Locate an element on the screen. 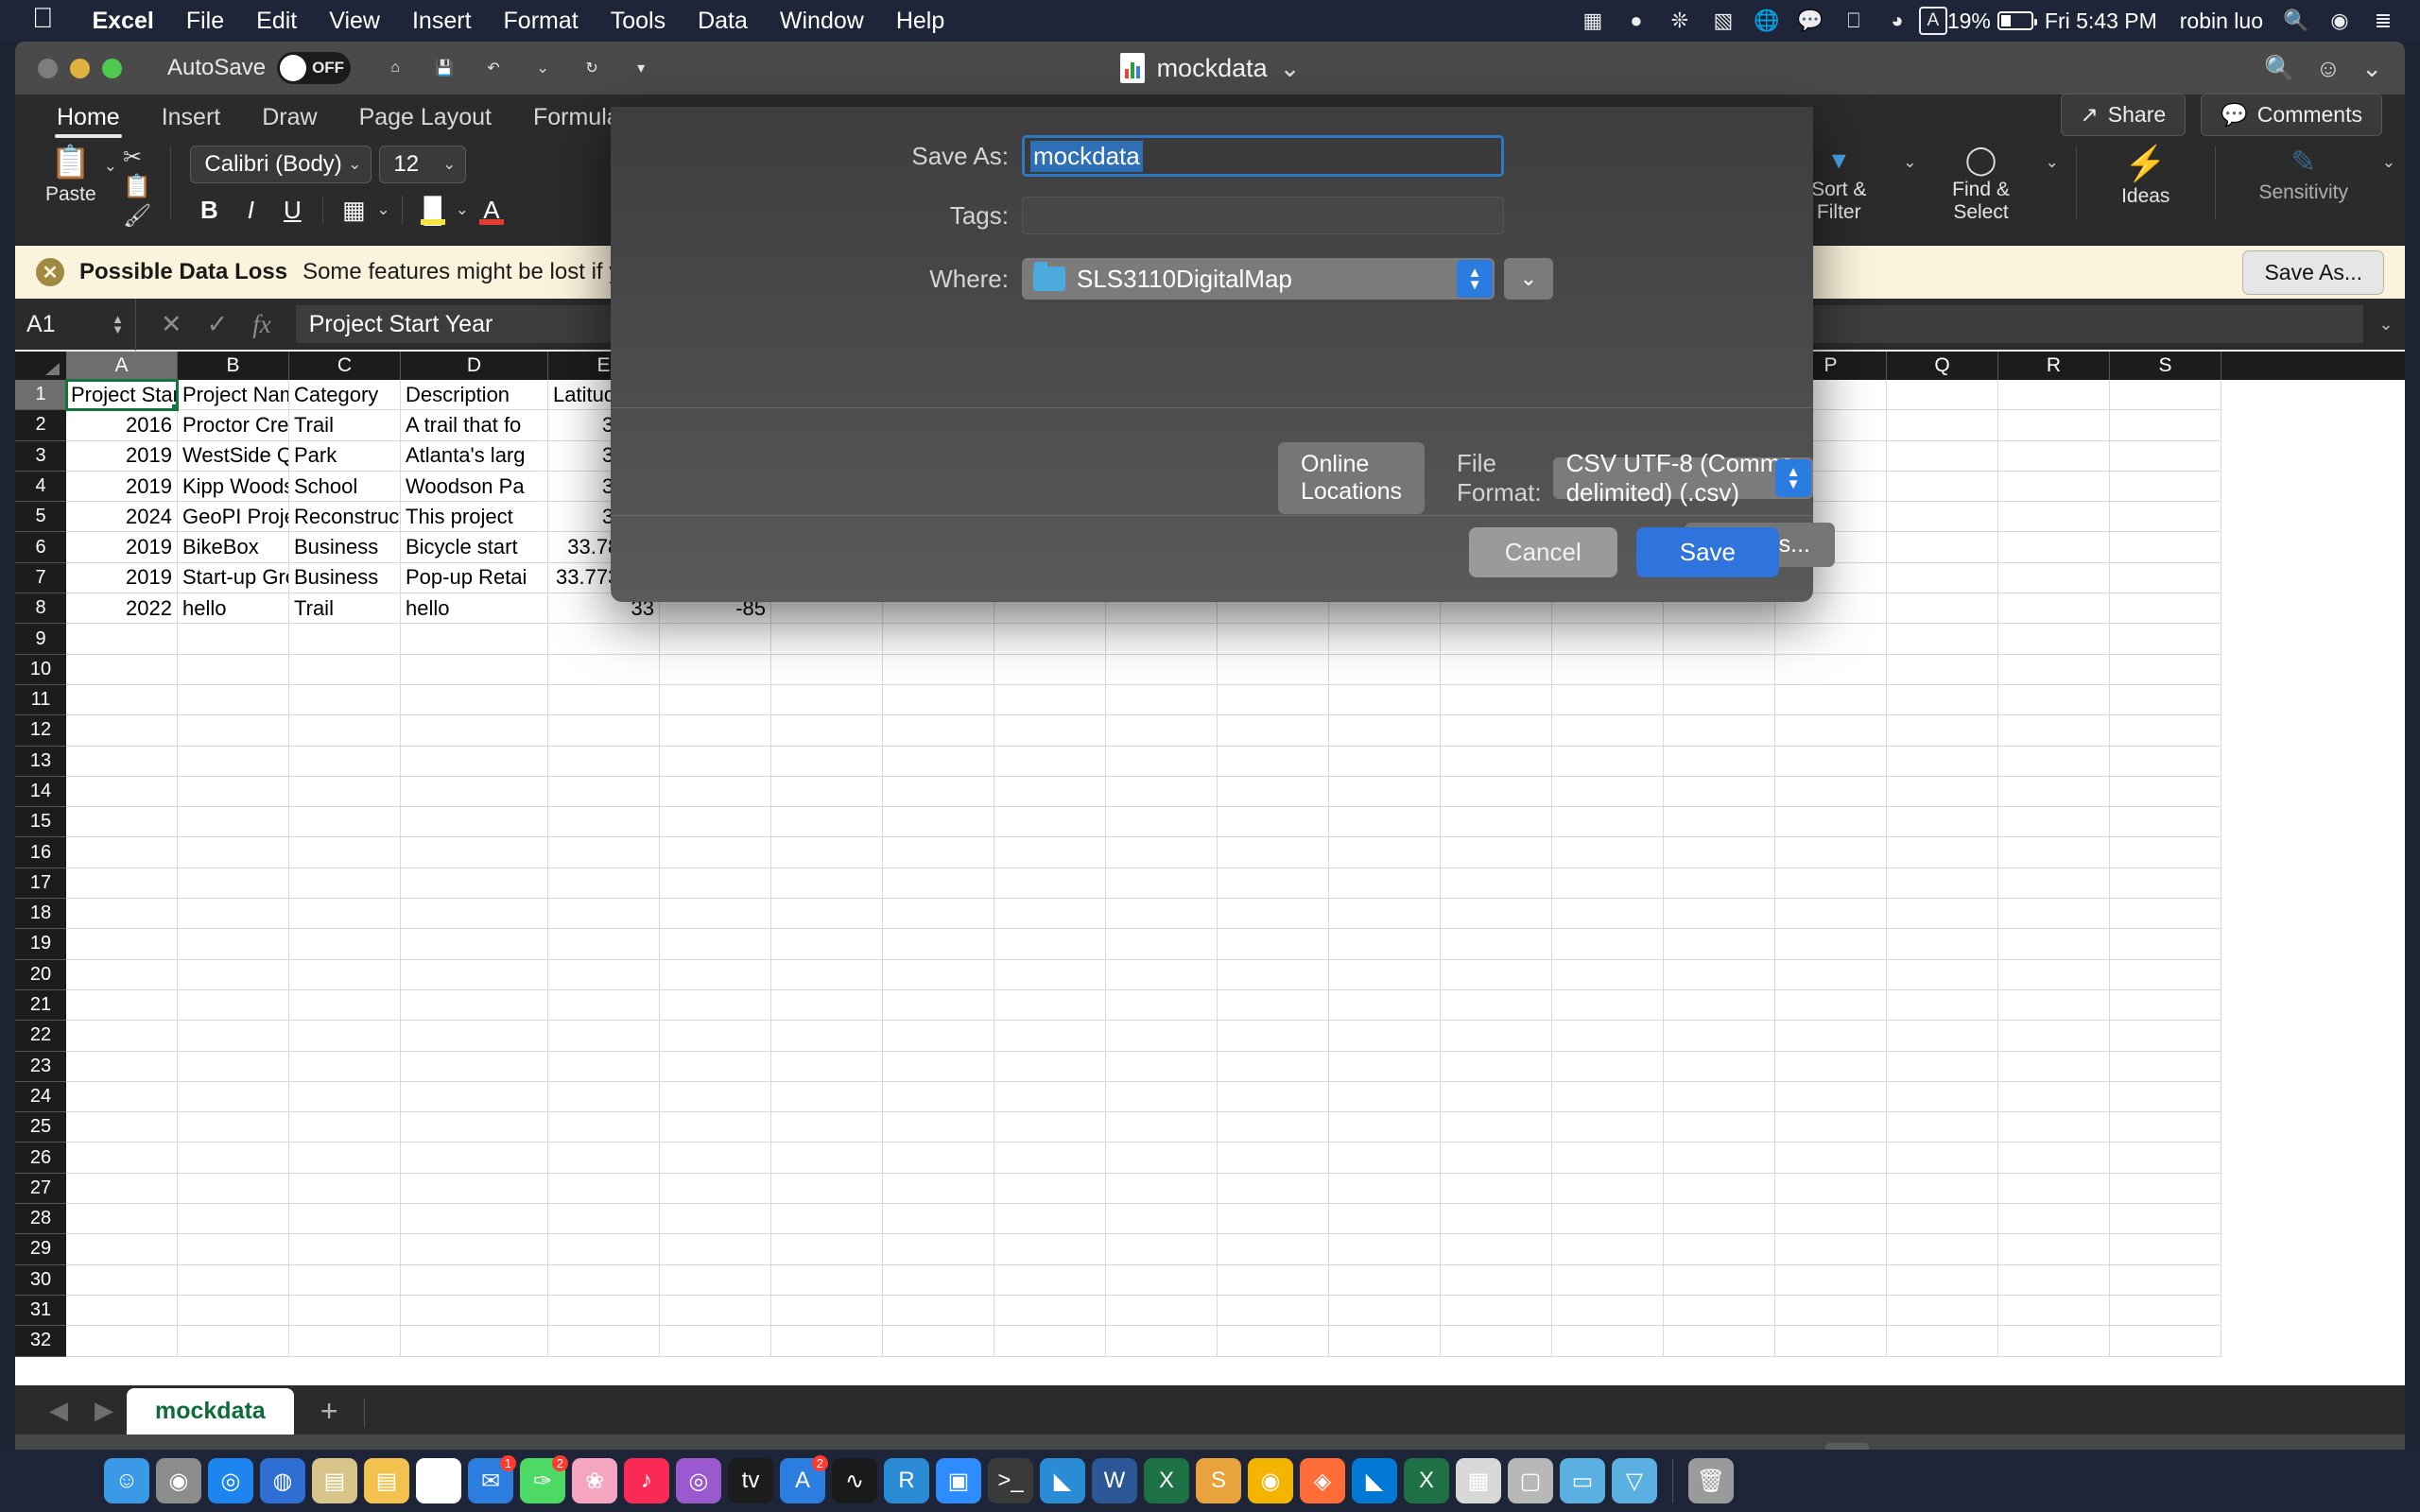 The height and width of the screenshot is (1512, 2420). cell-R1 is located at coordinates (2054, 395).